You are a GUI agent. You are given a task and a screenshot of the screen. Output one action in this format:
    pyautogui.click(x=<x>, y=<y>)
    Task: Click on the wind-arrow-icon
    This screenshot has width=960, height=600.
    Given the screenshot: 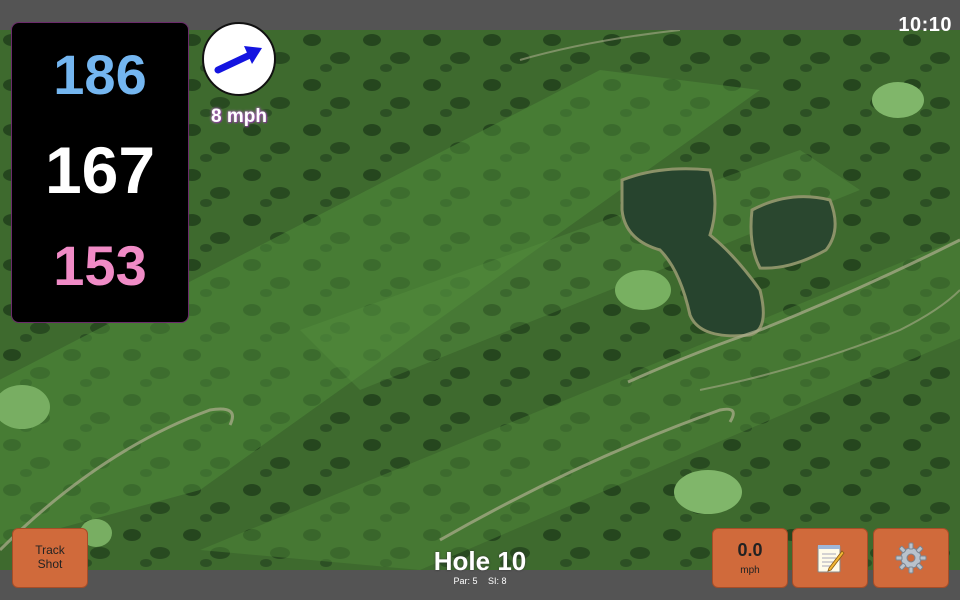 What is the action you would take?
    pyautogui.click(x=238, y=60)
    